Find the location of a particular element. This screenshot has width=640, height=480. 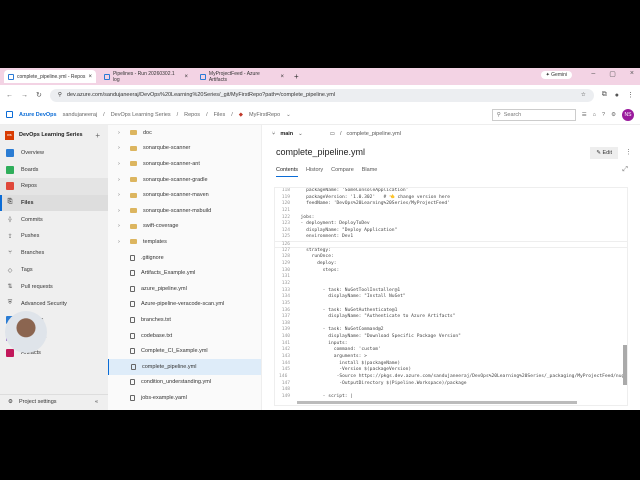

file-item: azure_pipeline.yml is located at coordinates (184, 289).